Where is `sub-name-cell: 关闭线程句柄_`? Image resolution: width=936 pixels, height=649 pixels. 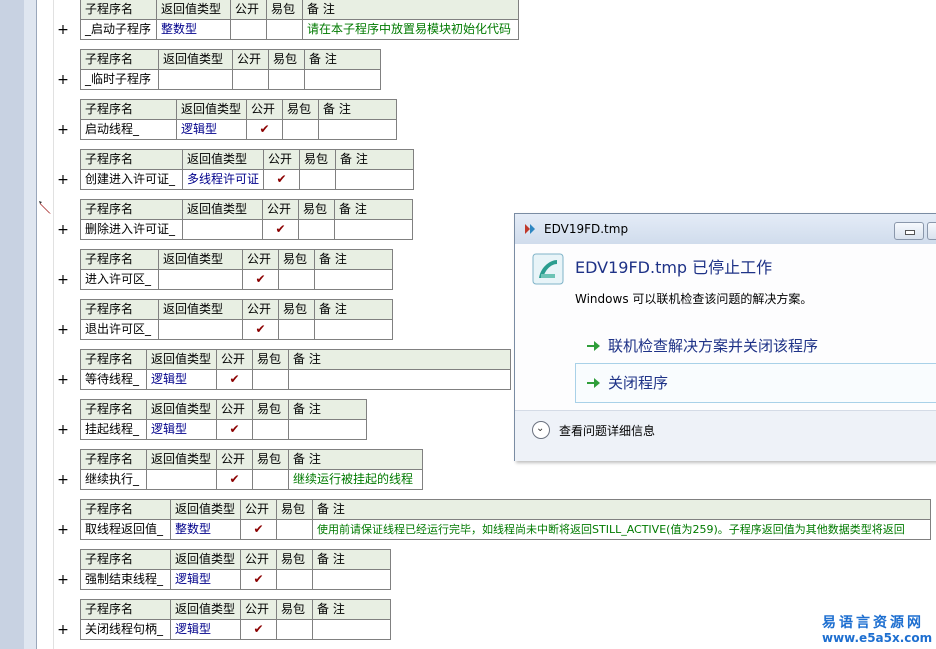
sub-name-cell: 关闭线程句柄_ is located at coordinates (125, 629).